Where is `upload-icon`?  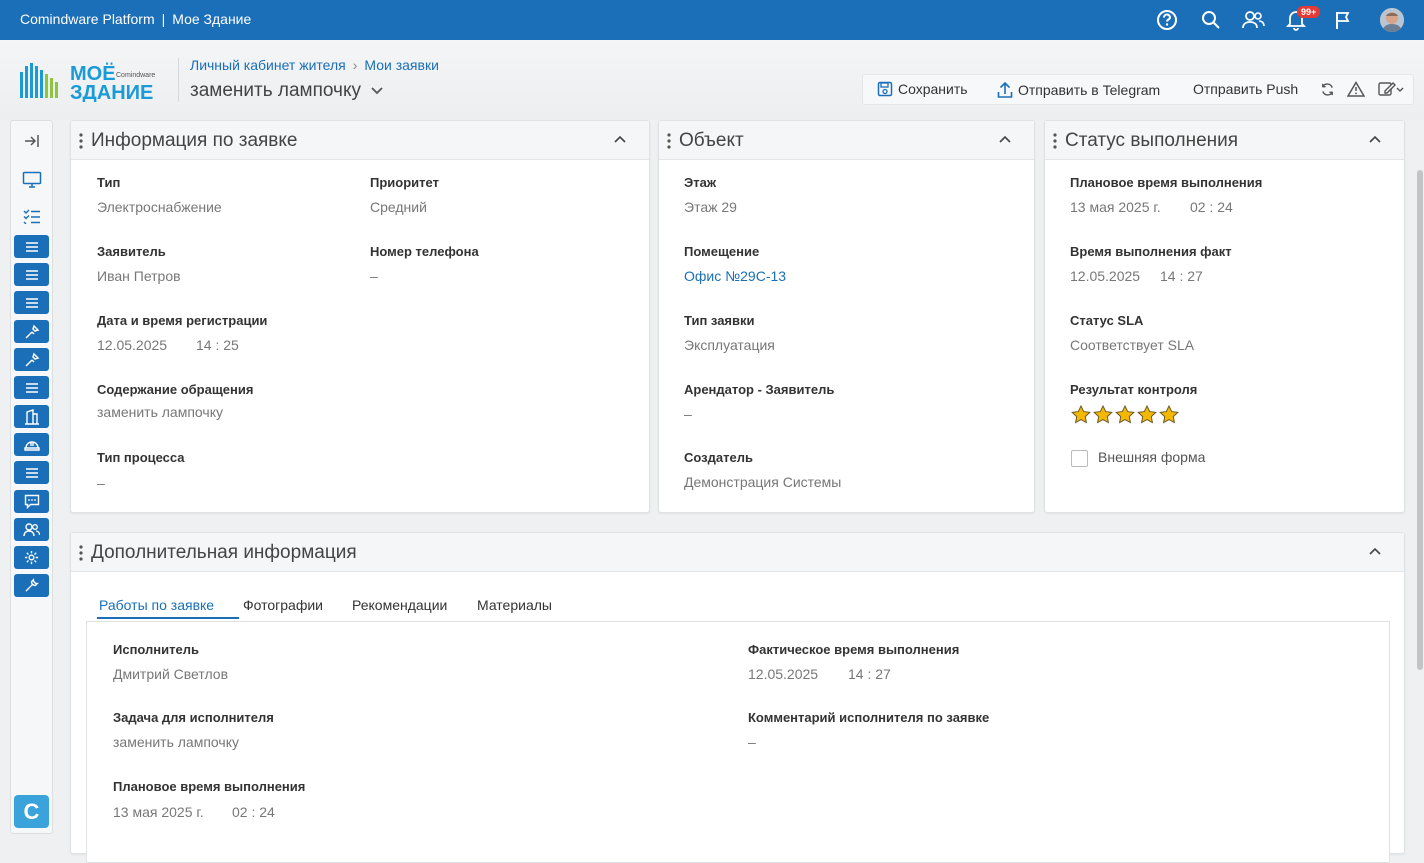 upload-icon is located at coordinates (1005, 89).